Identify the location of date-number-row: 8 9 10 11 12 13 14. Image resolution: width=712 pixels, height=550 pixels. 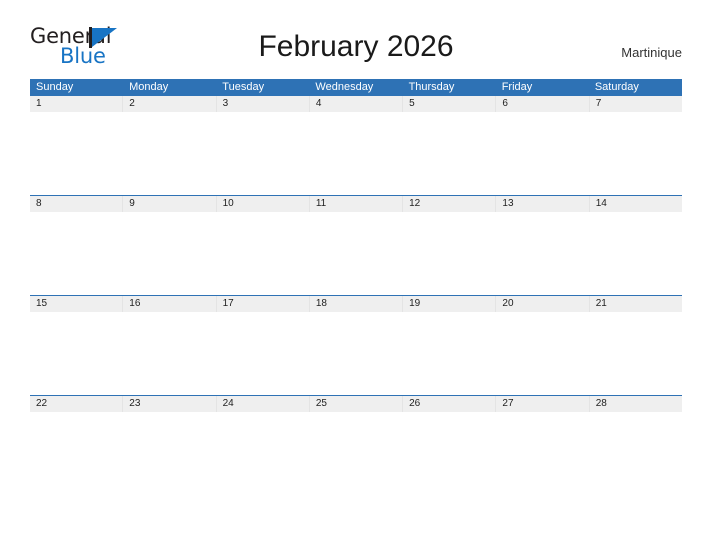
(356, 204).